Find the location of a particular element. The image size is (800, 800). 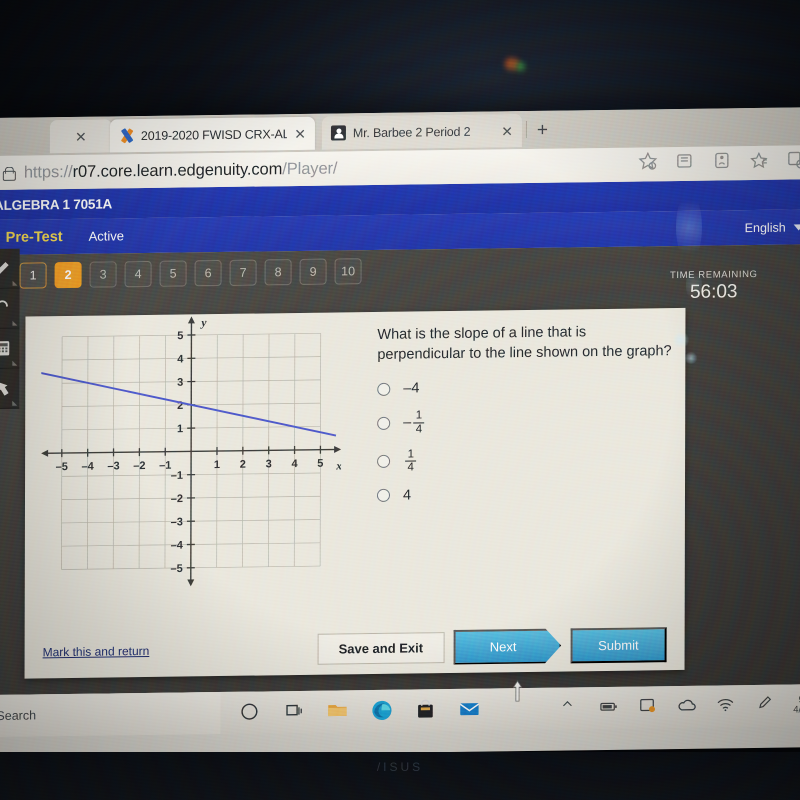

add-page-icon is located at coordinates (793, 159).